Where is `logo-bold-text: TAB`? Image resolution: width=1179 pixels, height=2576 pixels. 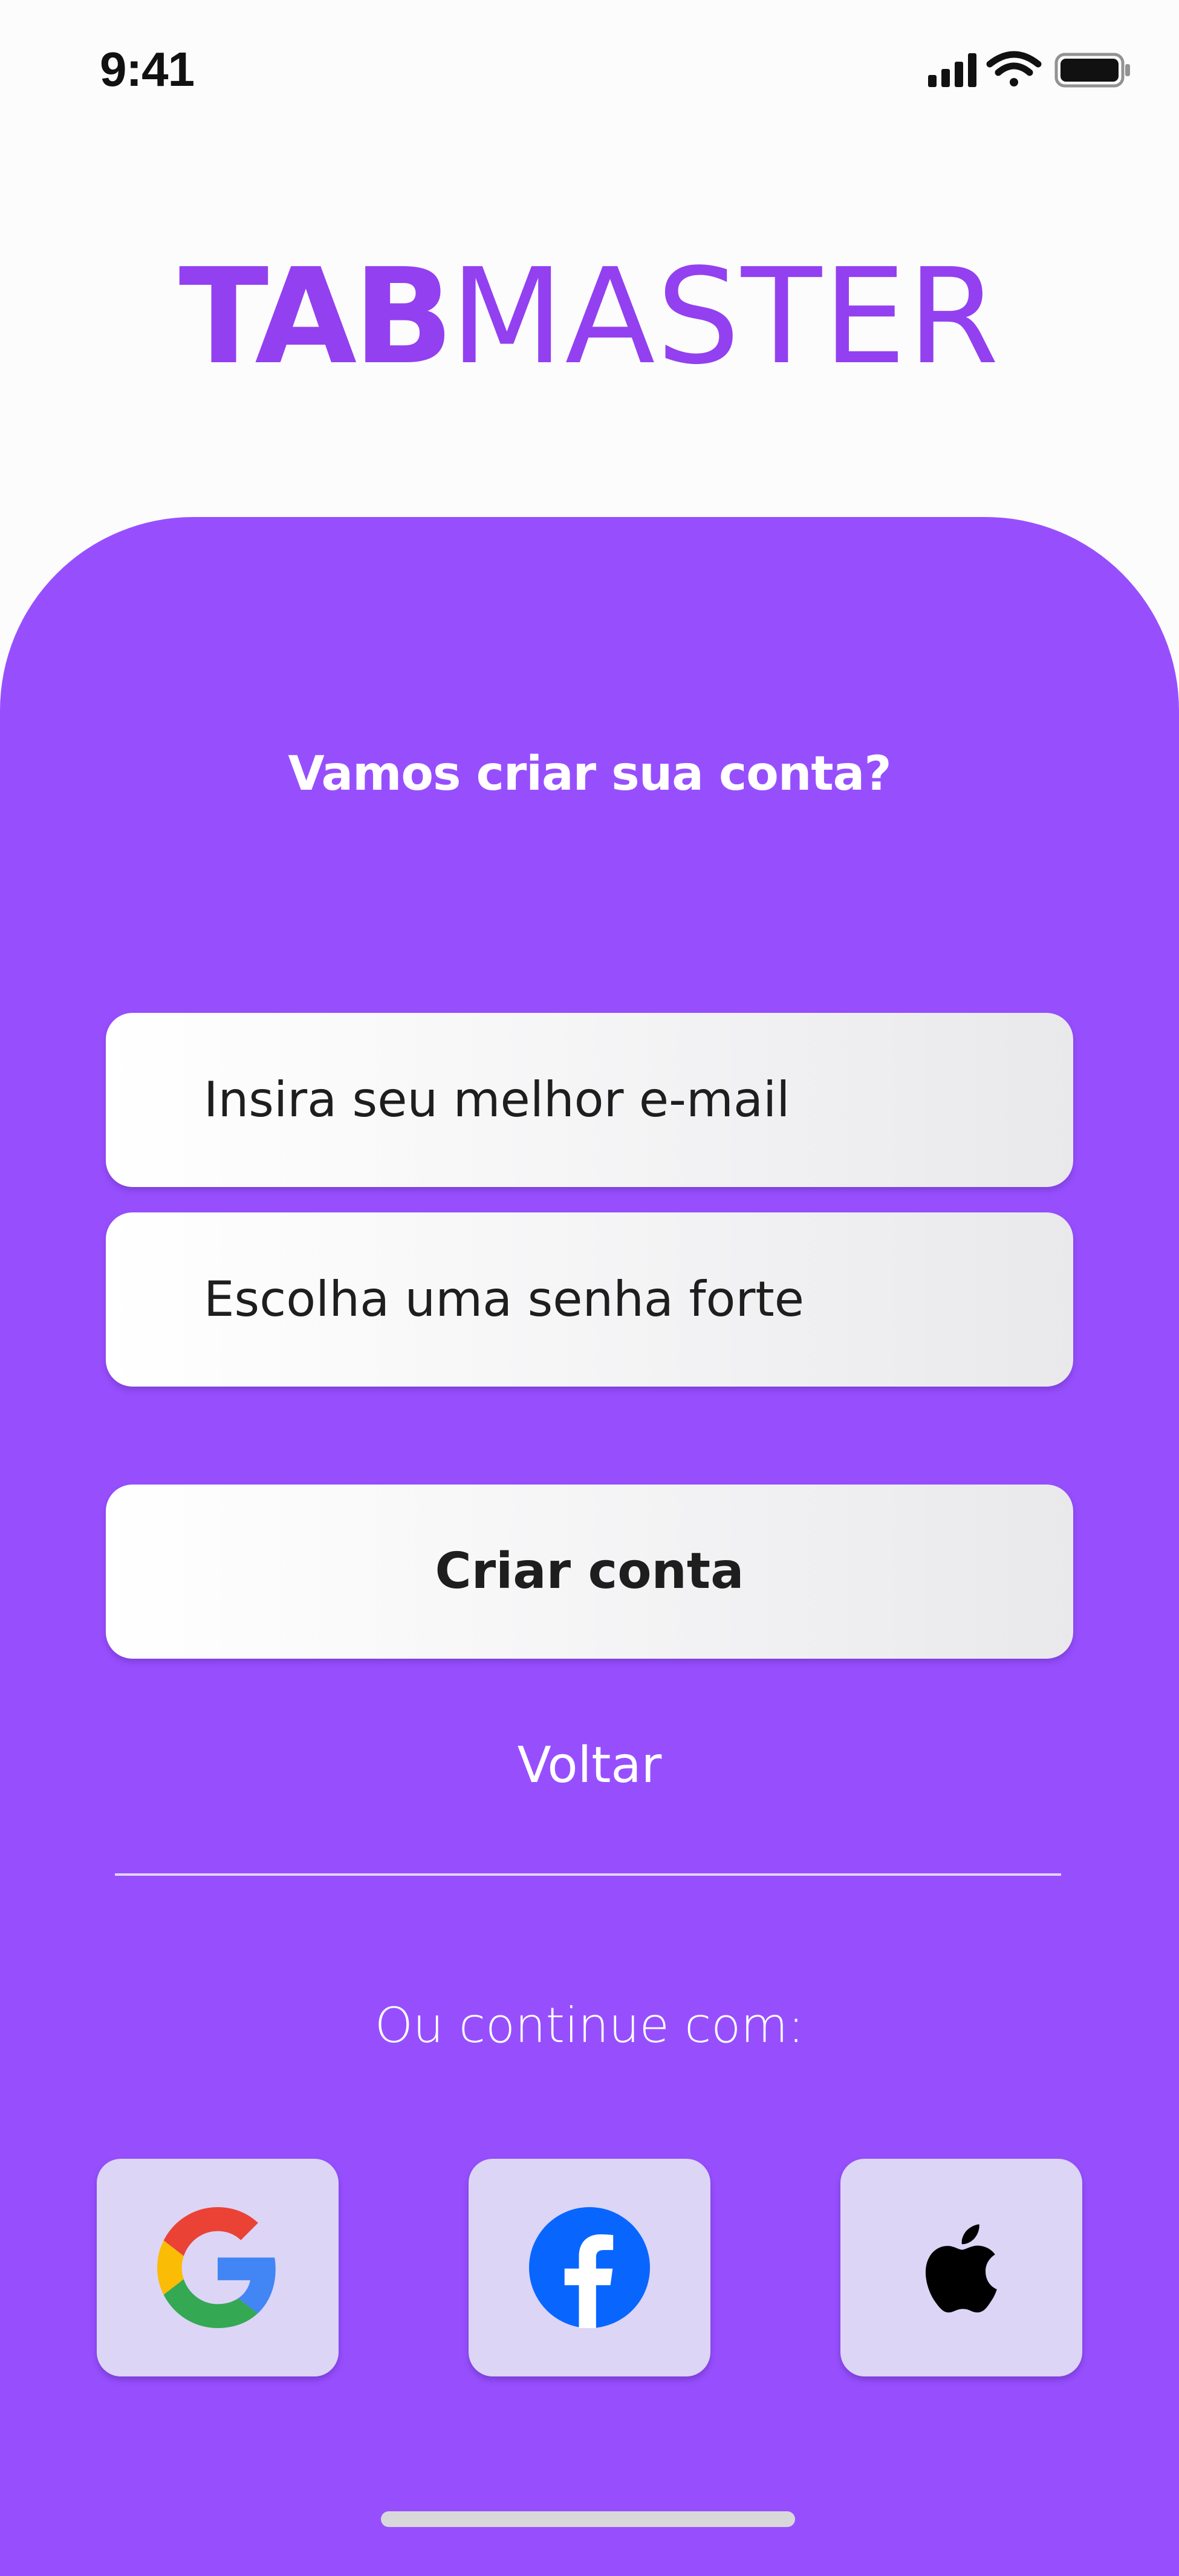 logo-bold-text: TAB is located at coordinates (316, 318).